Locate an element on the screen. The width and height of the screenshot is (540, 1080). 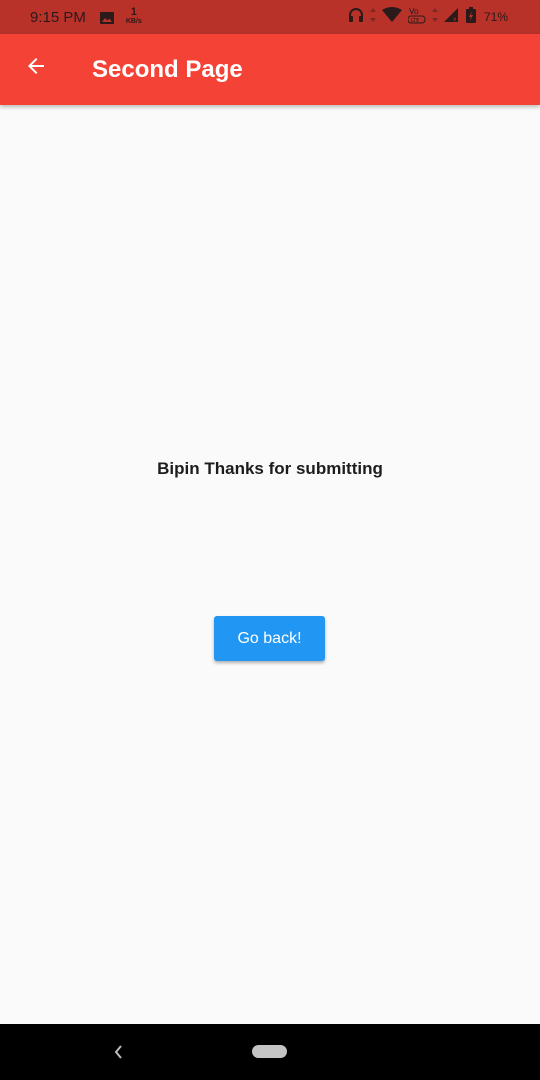
page-title: Second Page is located at coordinates (167, 69).